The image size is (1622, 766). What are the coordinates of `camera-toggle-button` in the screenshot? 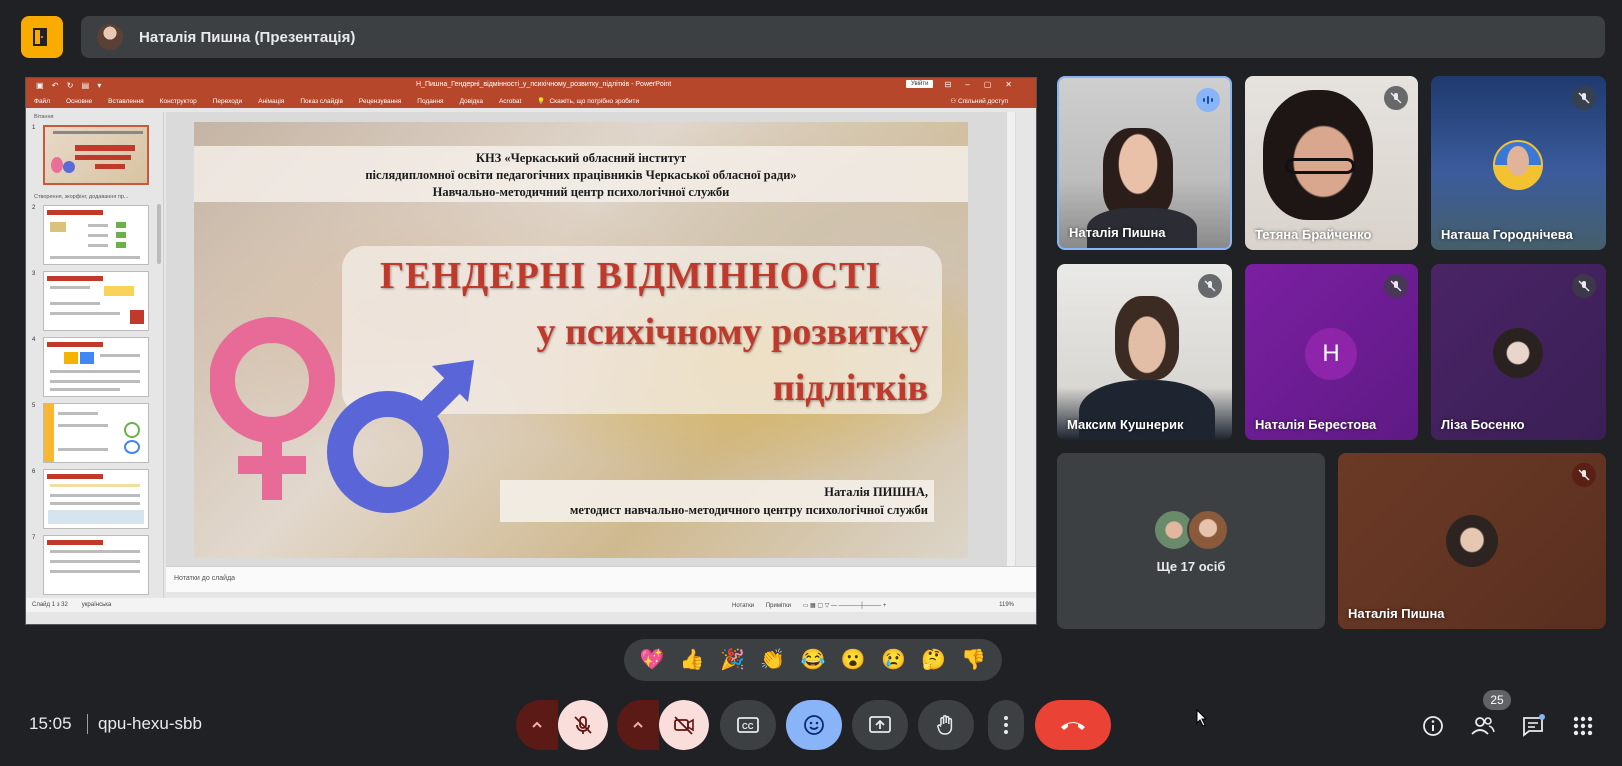 It's located at (684, 725).